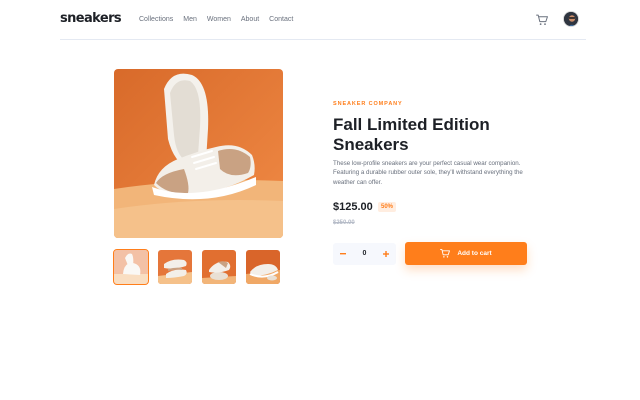  What do you see at coordinates (91, 18) in the screenshot?
I see `logo: sneakers` at bounding box center [91, 18].